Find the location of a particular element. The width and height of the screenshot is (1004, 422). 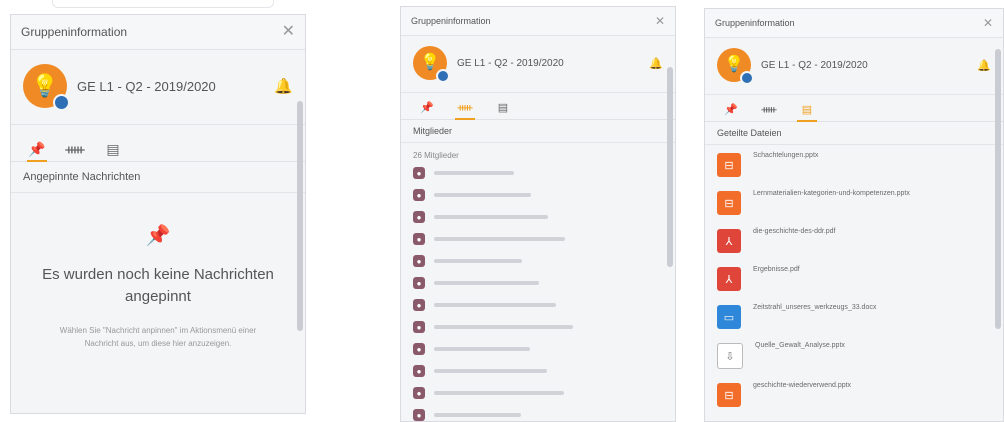

file-item: ▭ Zeitstrahl_unseres_werkzeugs_33.docx is located at coordinates (854, 316).